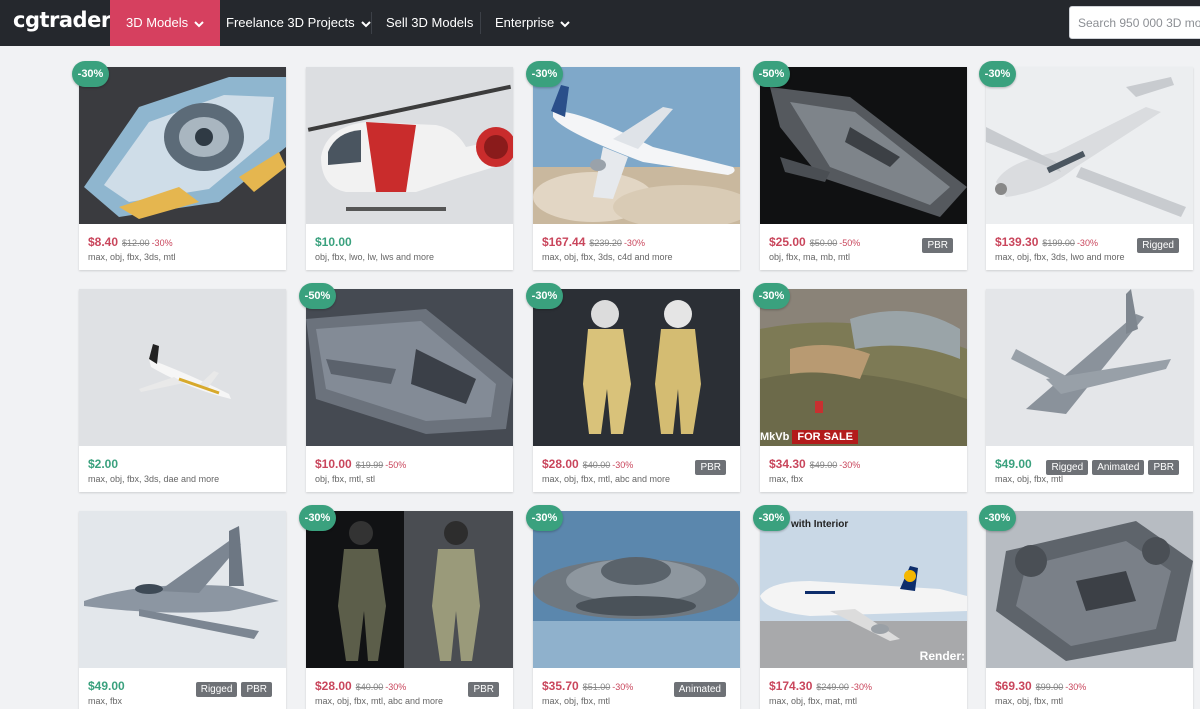  What do you see at coordinates (1112, 467) in the screenshot?
I see `tag-list: Rigged Animated PBR` at bounding box center [1112, 467].